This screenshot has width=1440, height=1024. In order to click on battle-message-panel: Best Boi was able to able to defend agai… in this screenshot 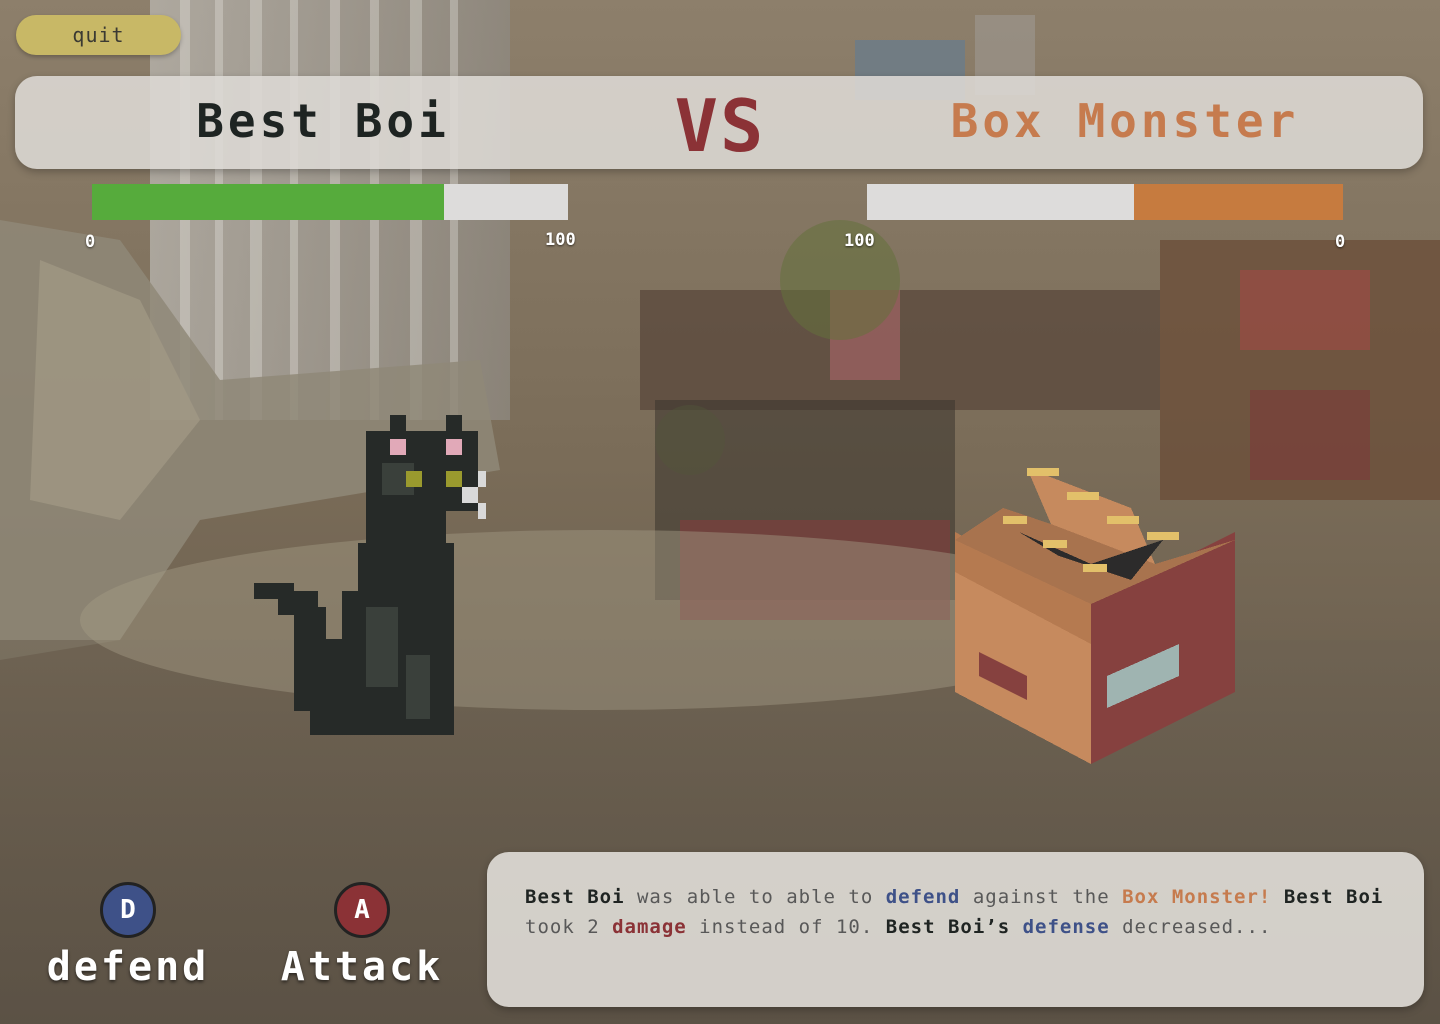, I will do `click(955, 929)`.